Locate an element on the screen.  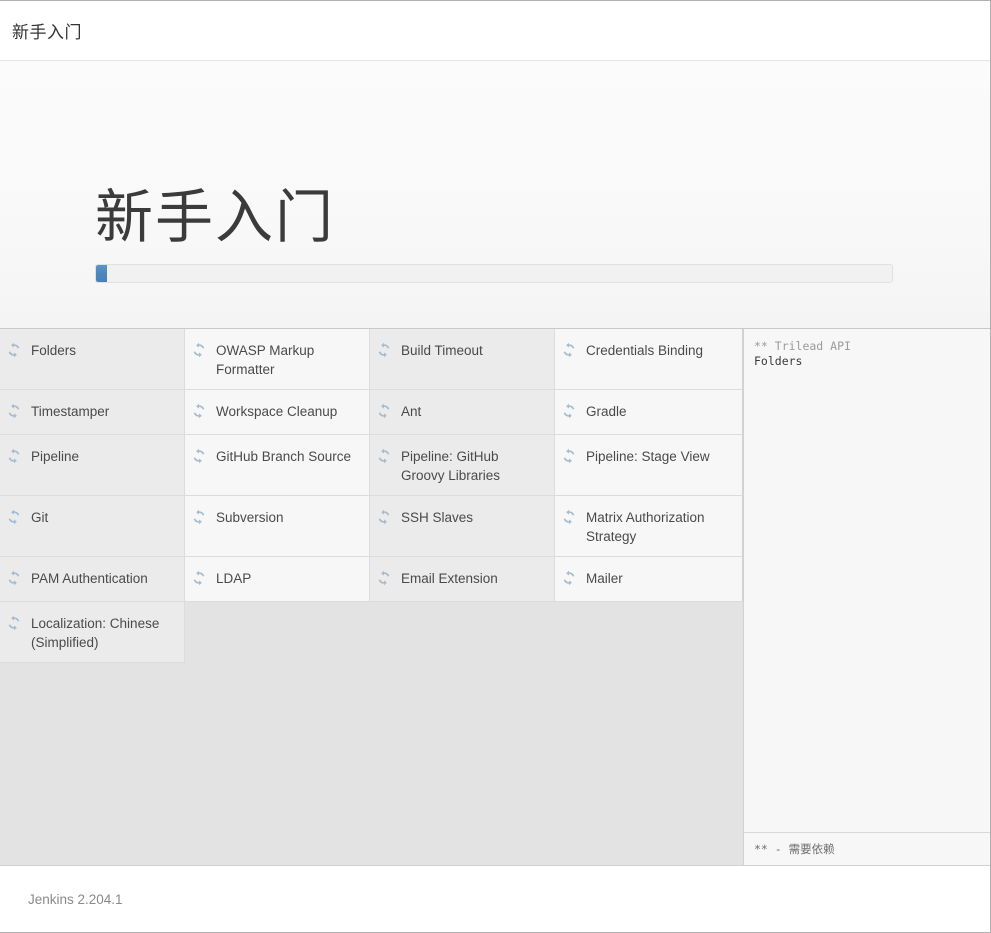
install-log-line: Folders is located at coordinates (778, 361).